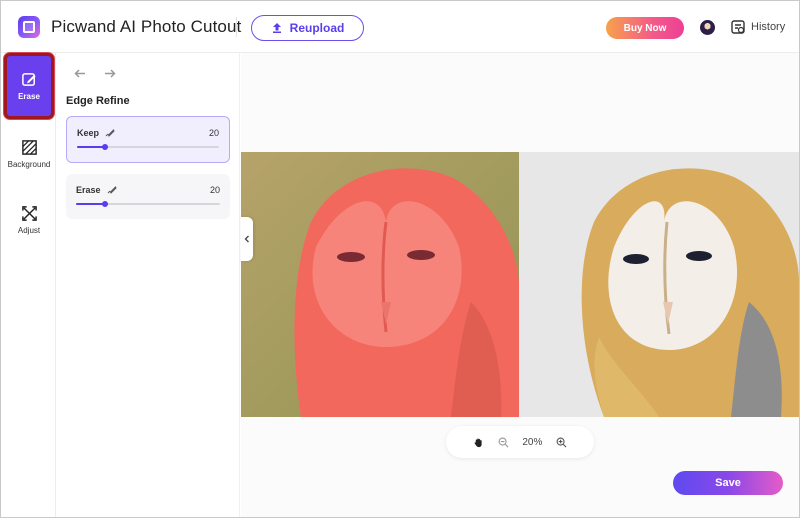  I want to click on chevron-left-icon, so click(246, 239).